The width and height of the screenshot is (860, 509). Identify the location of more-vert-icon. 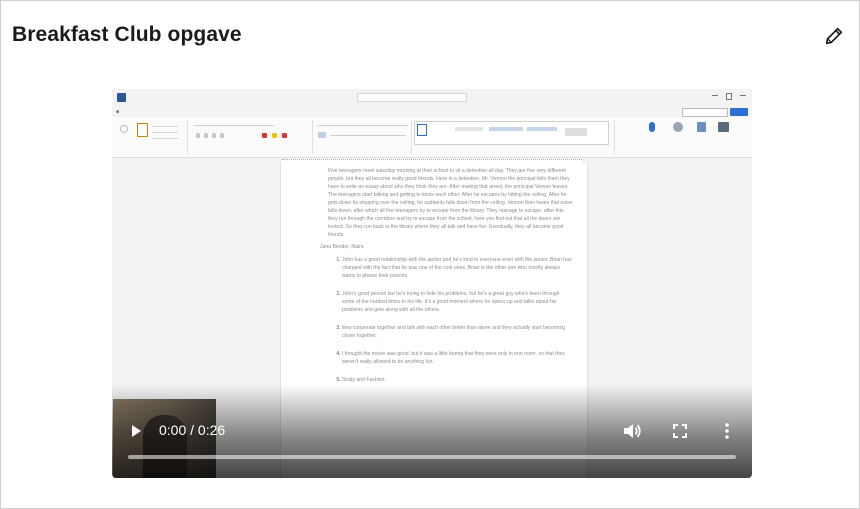
(727, 431).